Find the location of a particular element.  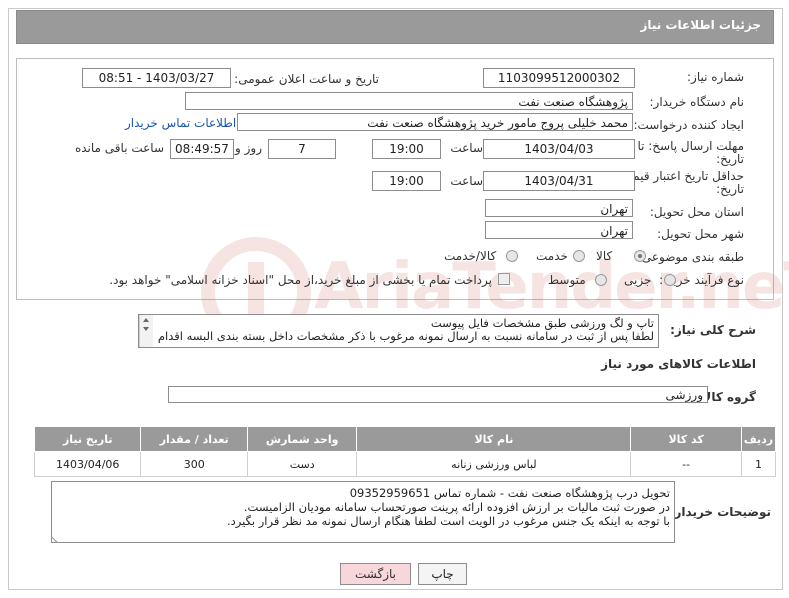

col-date: تاریخ نیاز is located at coordinates (87, 439).